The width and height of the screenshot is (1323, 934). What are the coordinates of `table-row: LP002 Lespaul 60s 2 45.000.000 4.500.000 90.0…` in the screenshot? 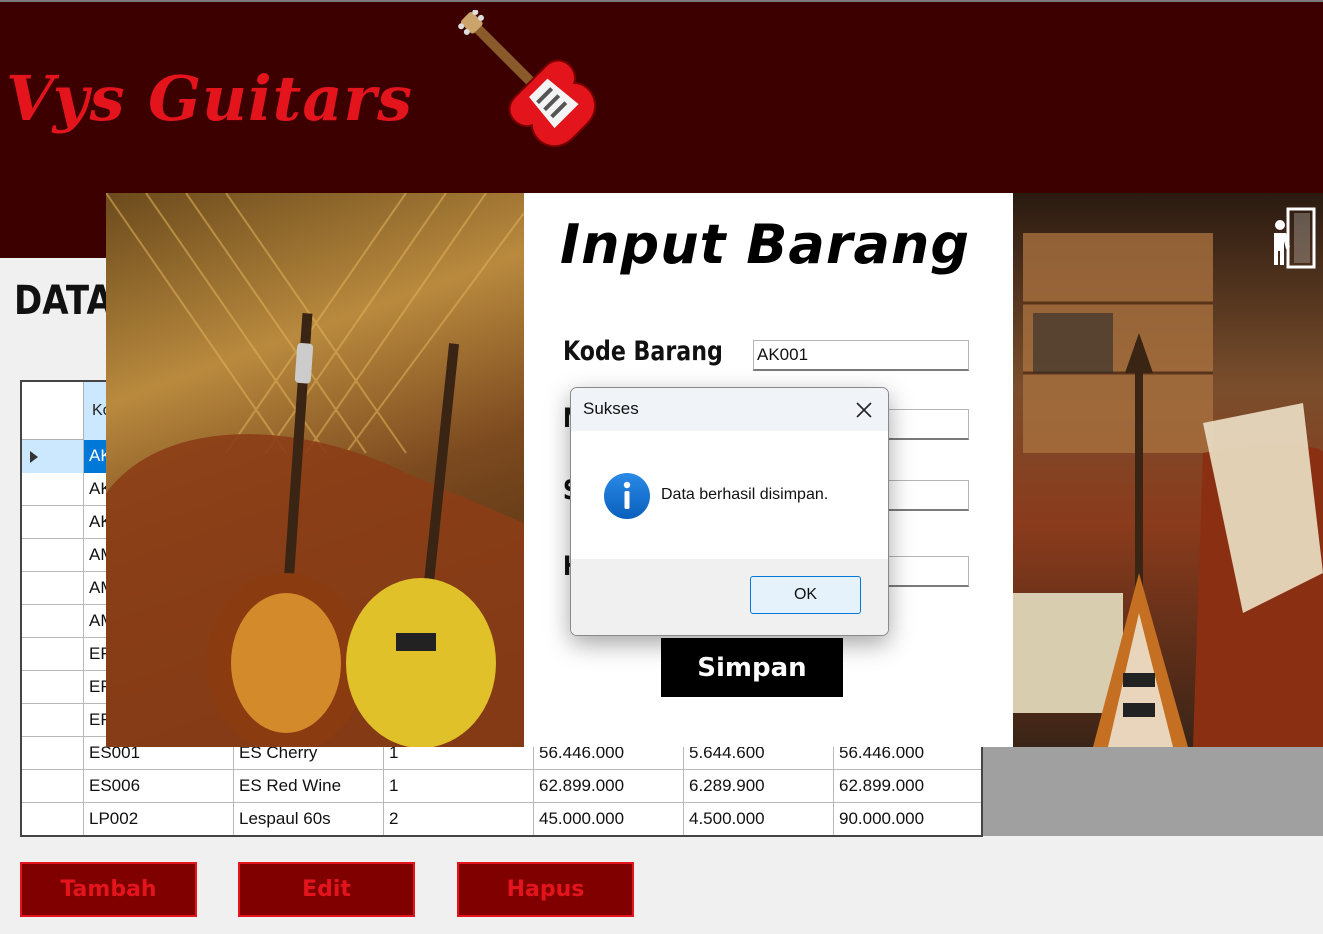 It's located at (501, 819).